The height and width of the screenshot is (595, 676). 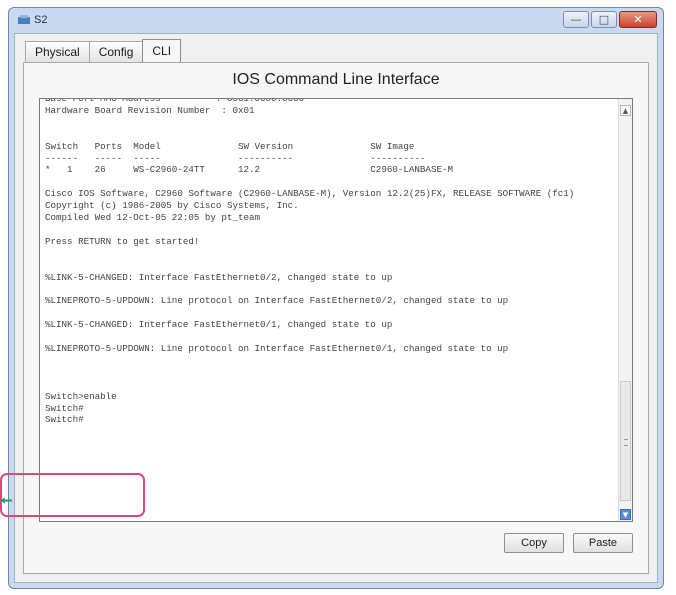 I want to click on console-line: Switch>enable, so click(x=81, y=396).